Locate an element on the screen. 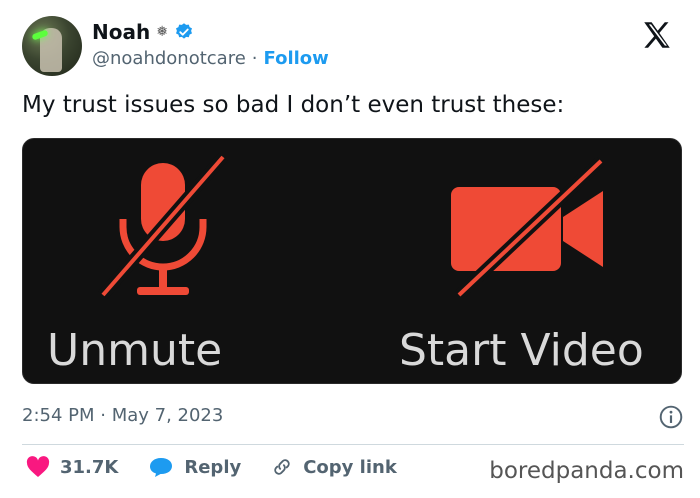  tweet-timestamp: 2:54 PM · May 7, 2023 is located at coordinates (122, 415).